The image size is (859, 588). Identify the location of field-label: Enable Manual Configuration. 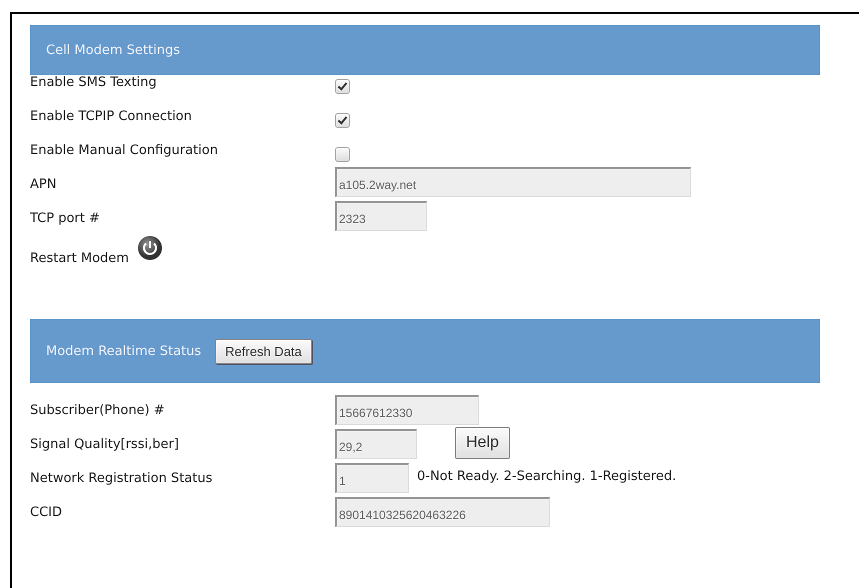
(124, 150).